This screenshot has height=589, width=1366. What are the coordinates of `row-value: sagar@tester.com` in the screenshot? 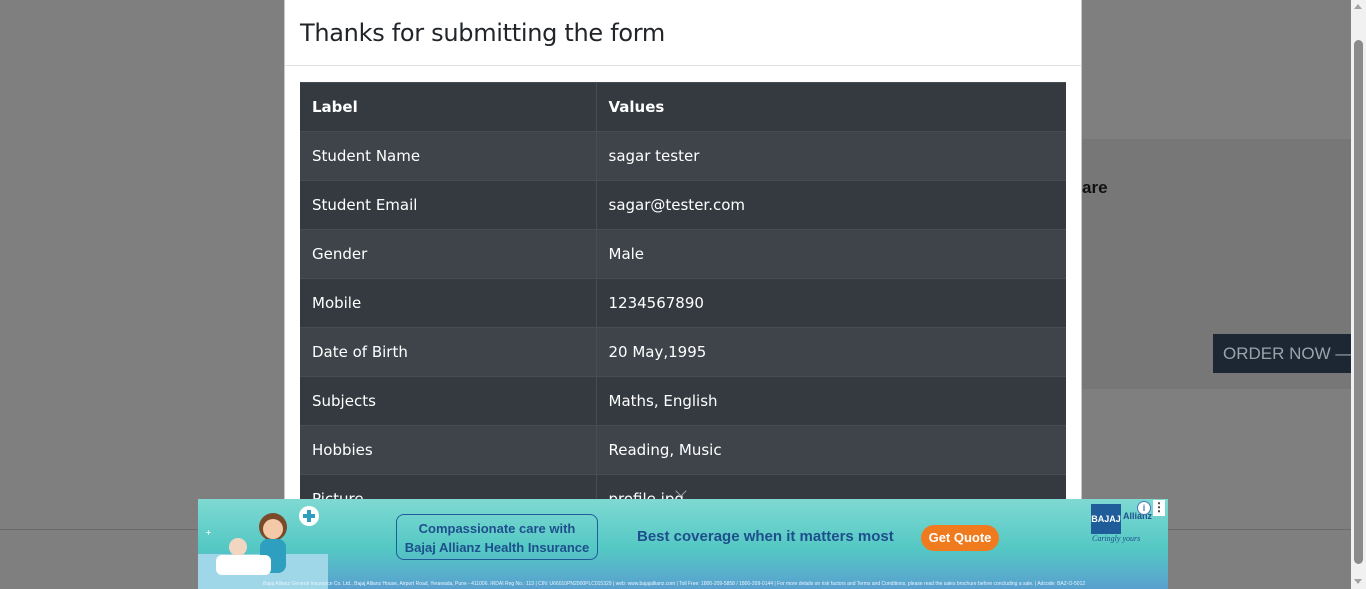 It's located at (831, 205).